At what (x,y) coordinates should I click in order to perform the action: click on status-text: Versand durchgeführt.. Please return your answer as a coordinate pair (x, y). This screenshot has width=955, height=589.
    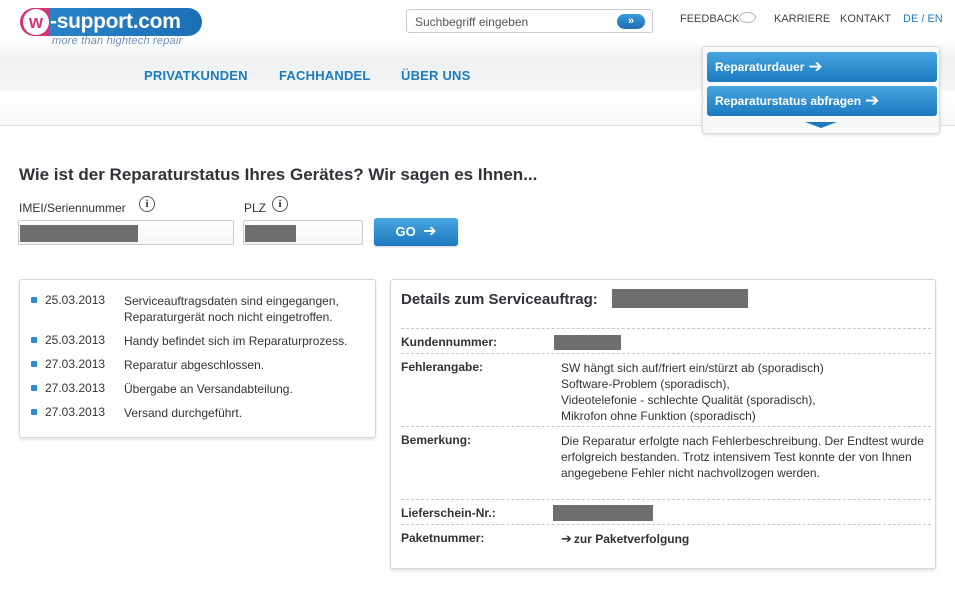
    Looking at the image, I should click on (183, 413).